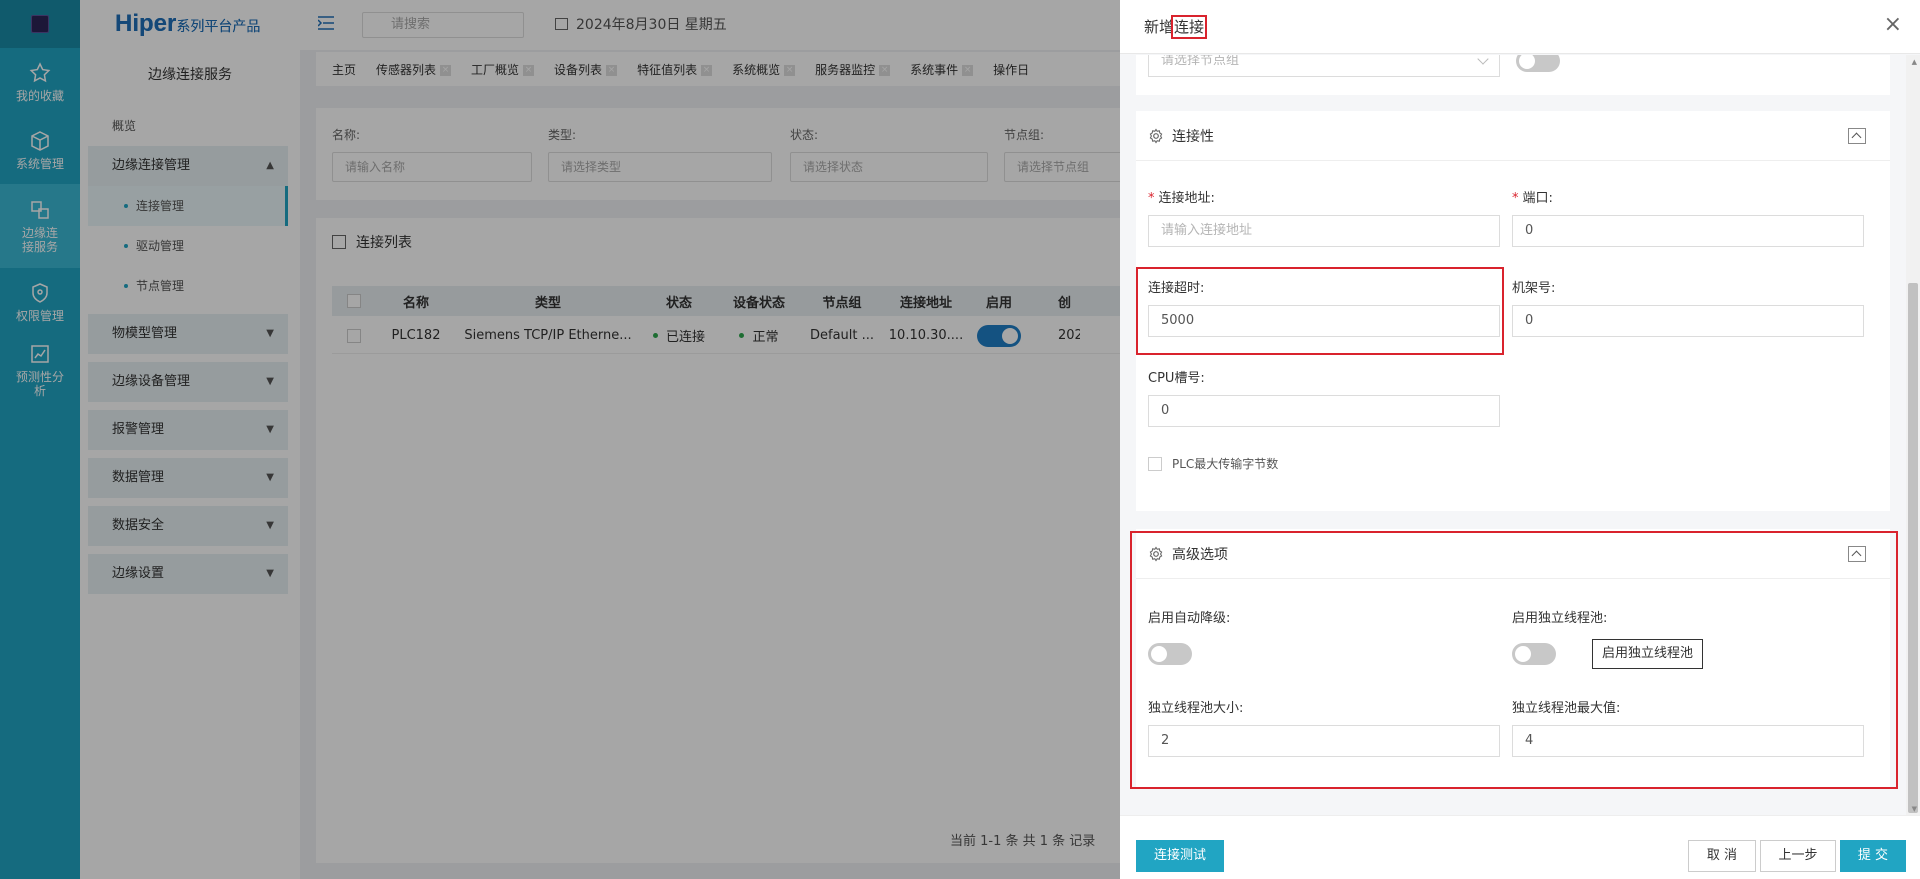 The height and width of the screenshot is (879, 1920). Describe the element at coordinates (1893, 25) in the screenshot. I see `close-icon: ×` at that location.